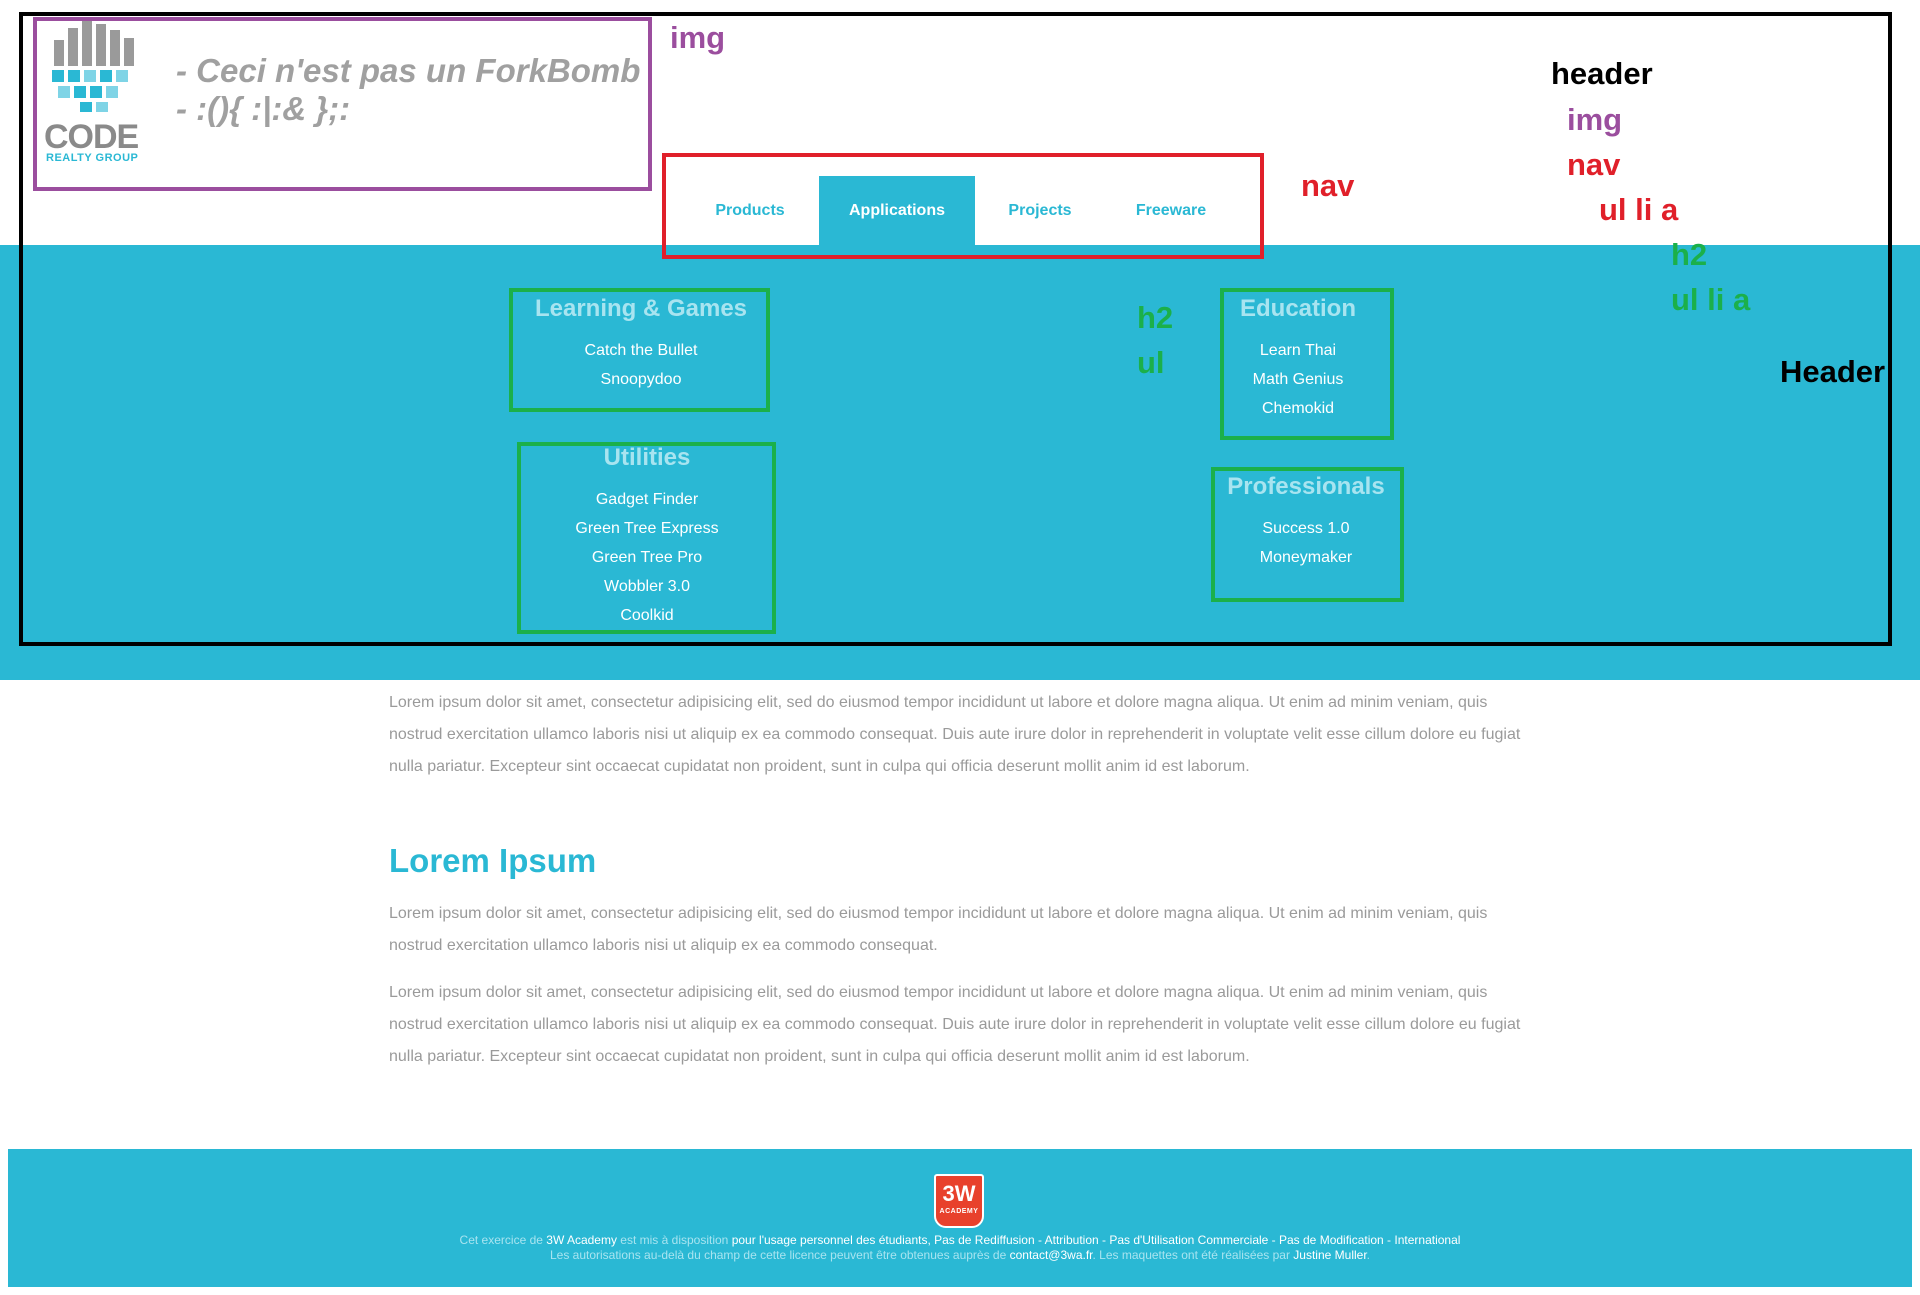 This screenshot has width=1920, height=1295. I want to click on content-heading: Lorem Ipsum, so click(493, 860).